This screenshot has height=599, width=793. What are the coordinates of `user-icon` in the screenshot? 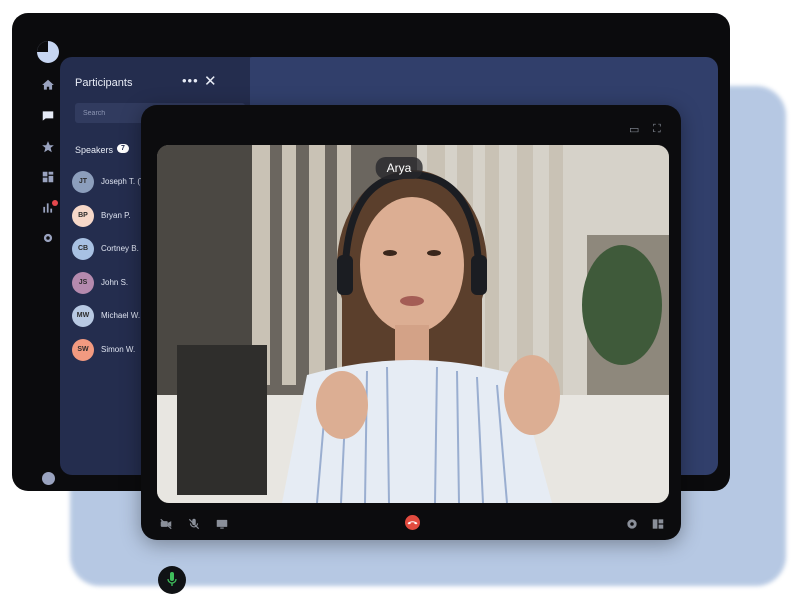 It's located at (48, 478).